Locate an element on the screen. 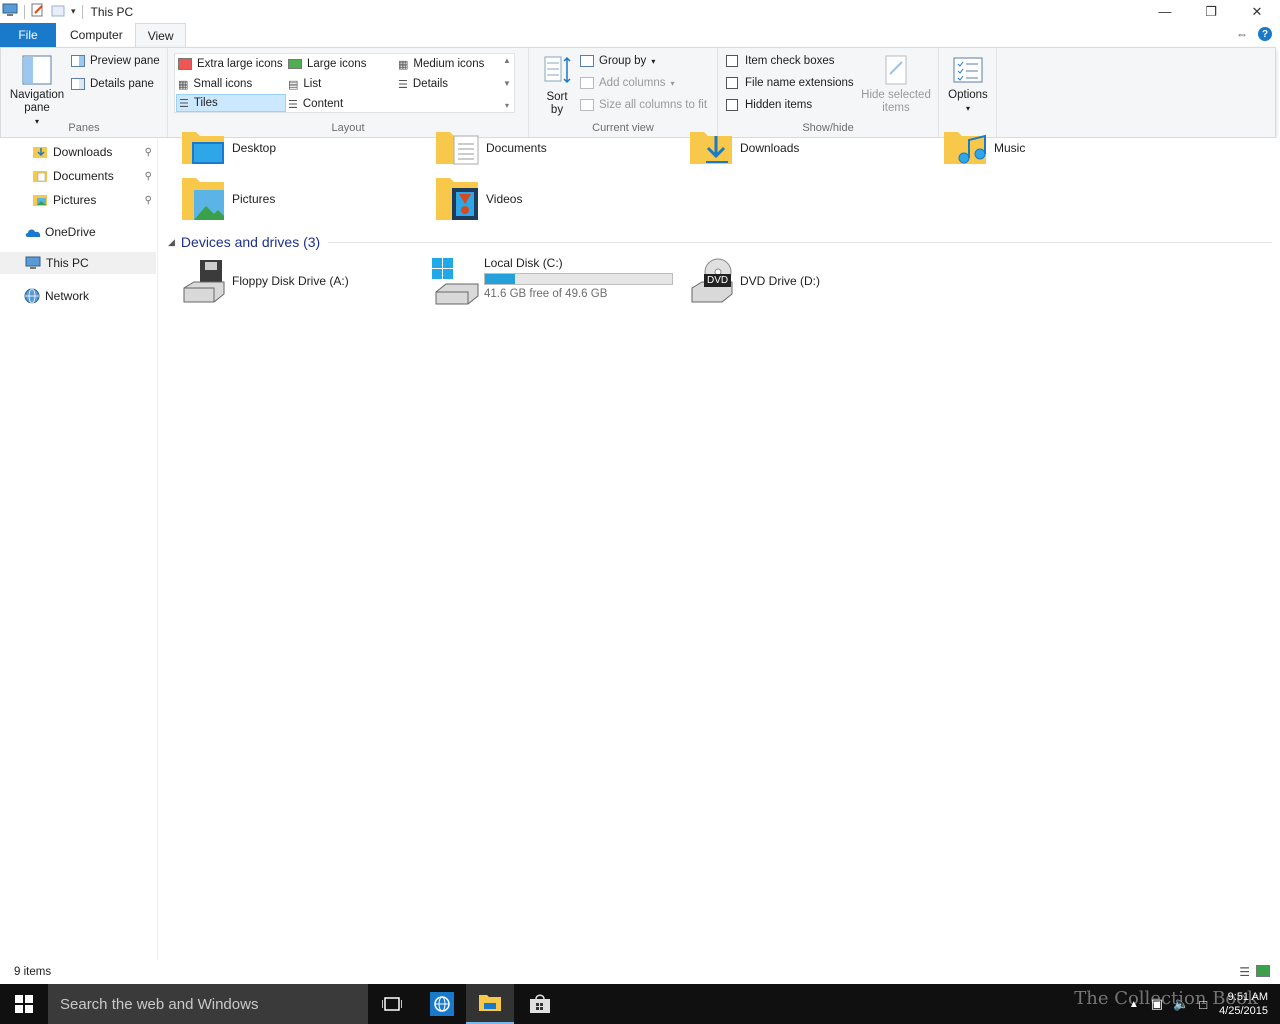 The width and height of the screenshot is (1280, 1024). floppy-drive-icon is located at coordinates (204, 281).